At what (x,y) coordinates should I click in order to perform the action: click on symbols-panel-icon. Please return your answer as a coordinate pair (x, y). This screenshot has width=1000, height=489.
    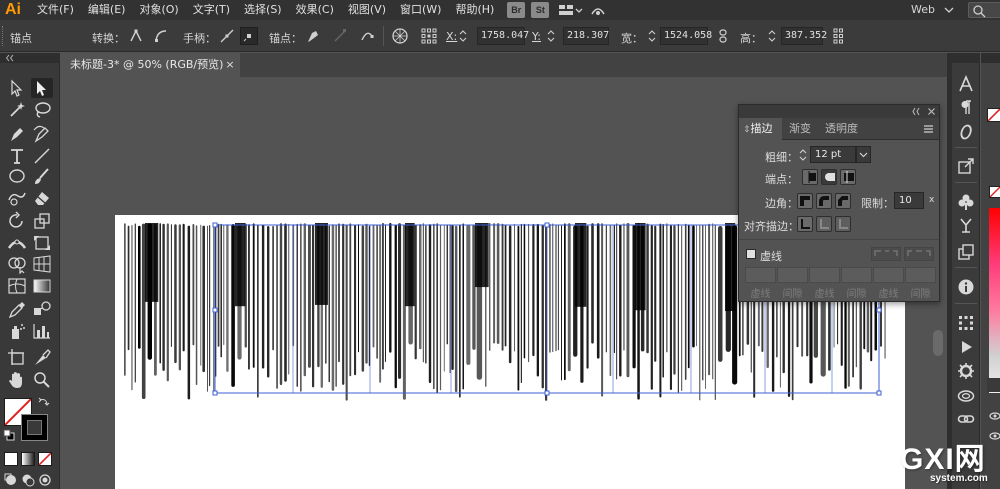
    Looking at the image, I should click on (966, 202).